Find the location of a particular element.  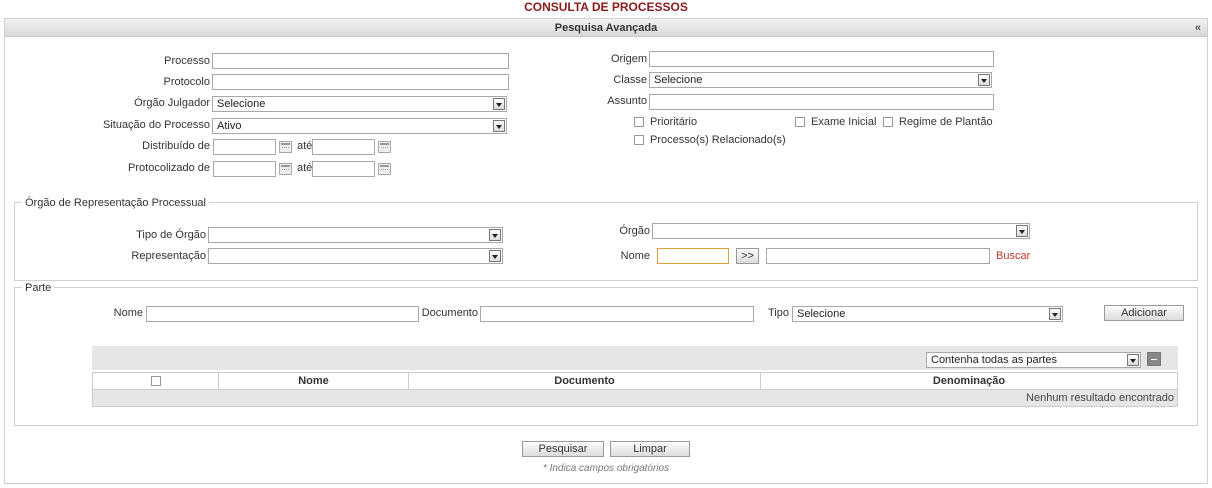

situacao-label: Situação do Processo is located at coordinates (156, 125).